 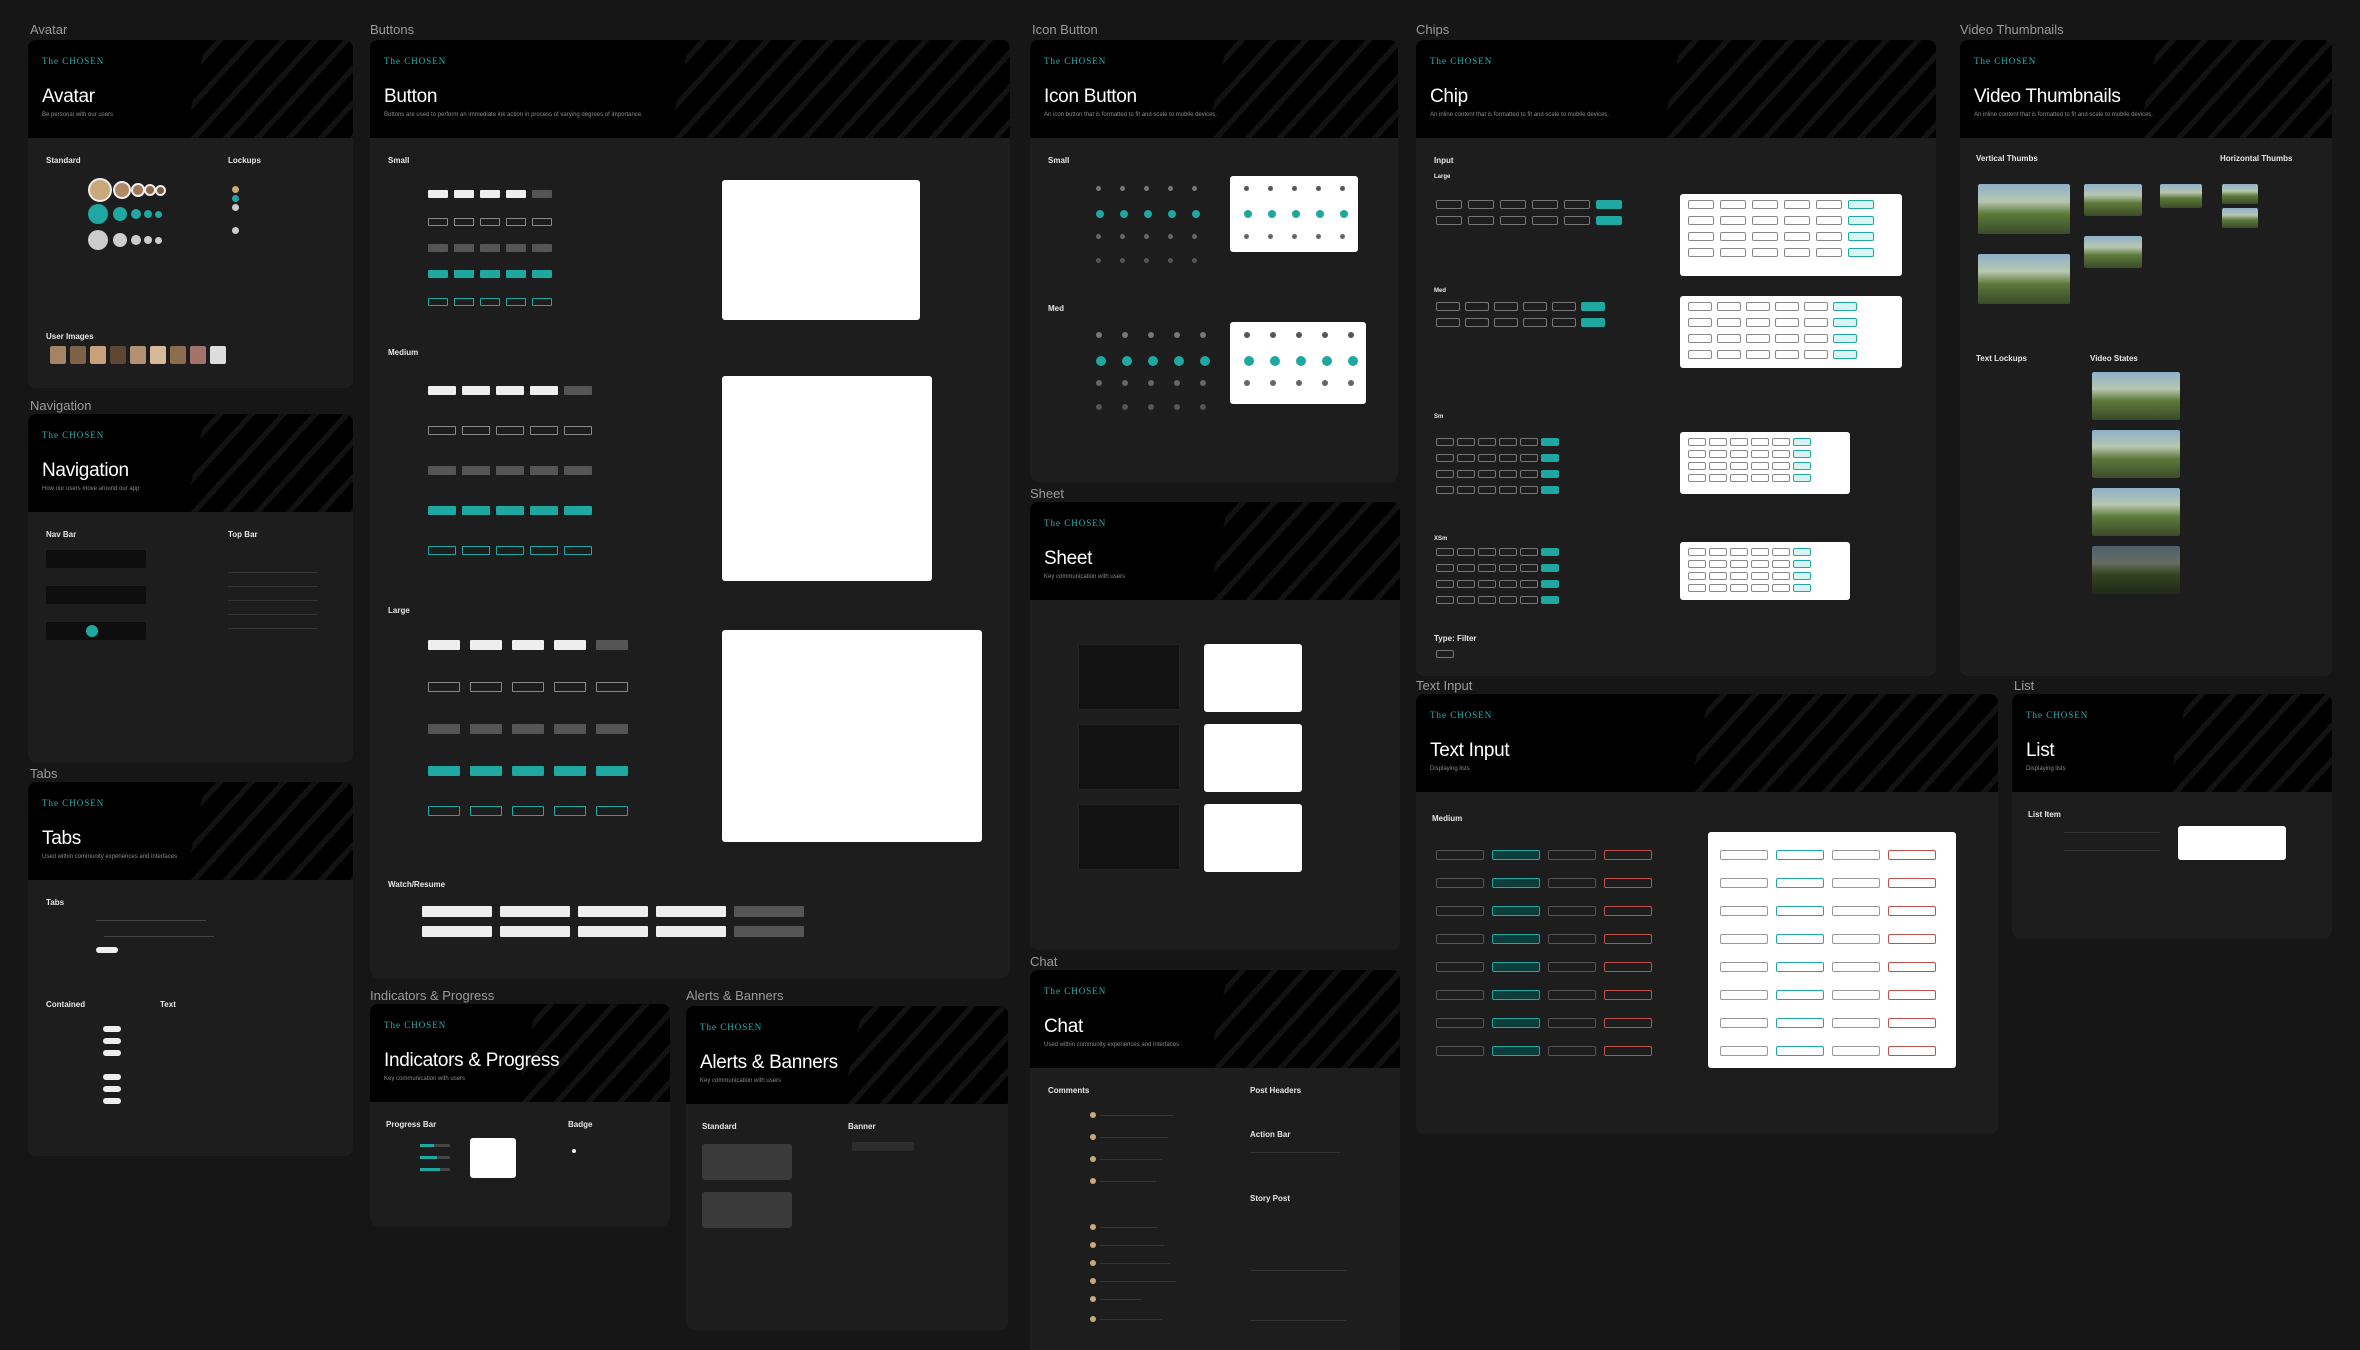 What do you see at coordinates (107, 950) in the screenshot?
I see `tab-pill-active` at bounding box center [107, 950].